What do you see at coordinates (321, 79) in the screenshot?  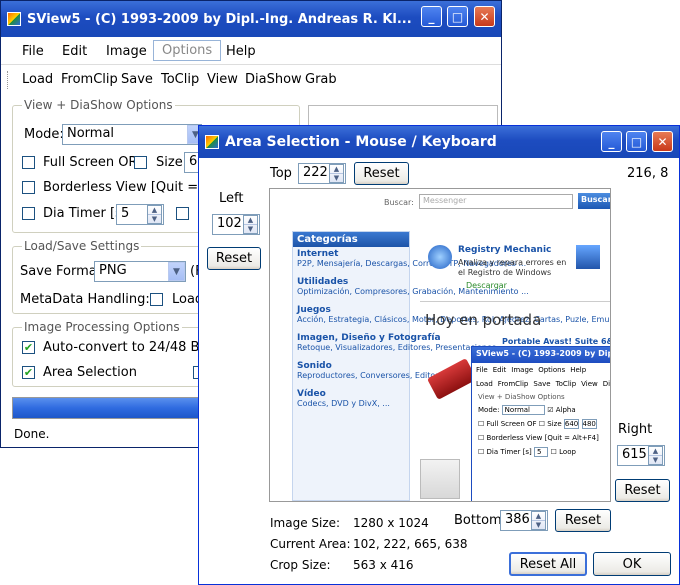 I see `toolbar-grab-button: Grab` at bounding box center [321, 79].